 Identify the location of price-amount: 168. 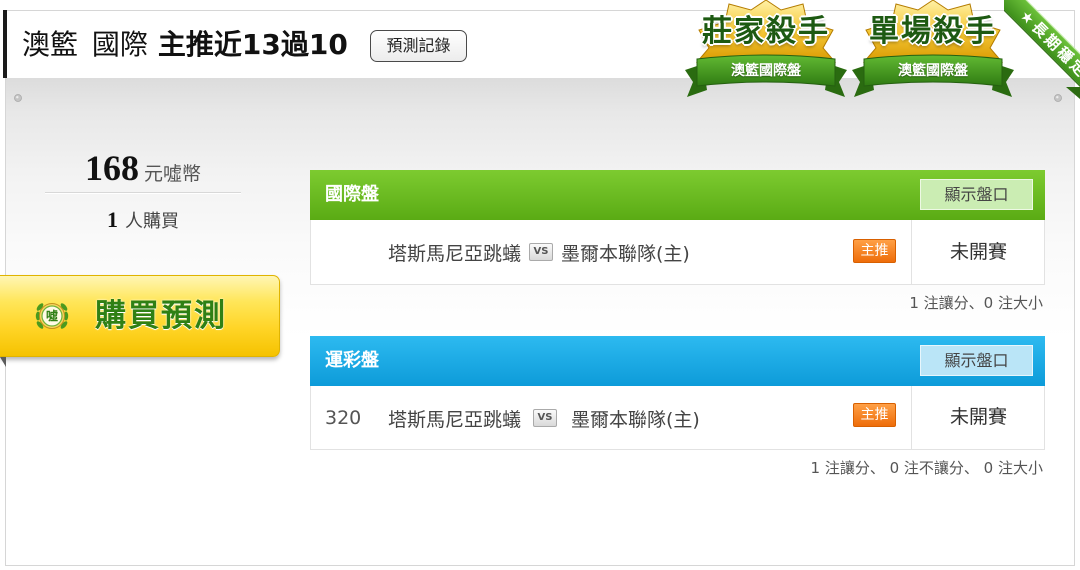
(111, 168).